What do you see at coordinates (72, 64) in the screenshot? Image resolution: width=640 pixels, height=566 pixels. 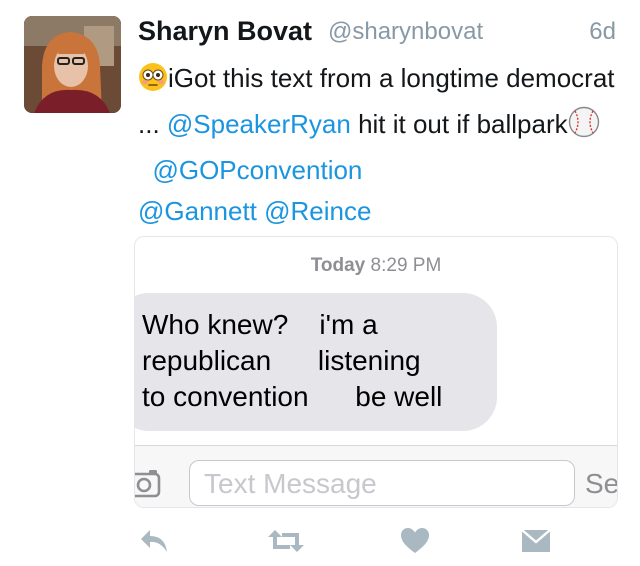 I see `author-avatar` at bounding box center [72, 64].